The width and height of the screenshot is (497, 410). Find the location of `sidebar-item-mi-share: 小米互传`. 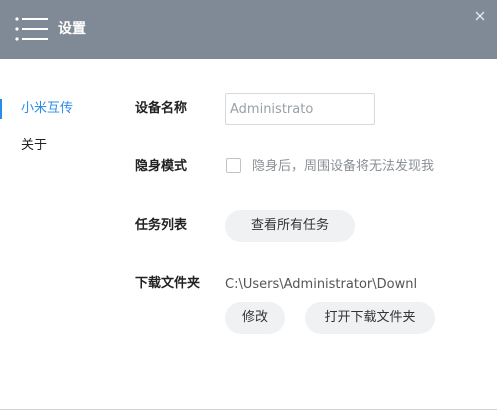

sidebar-item-mi-share: 小米互传 is located at coordinates (55, 109).